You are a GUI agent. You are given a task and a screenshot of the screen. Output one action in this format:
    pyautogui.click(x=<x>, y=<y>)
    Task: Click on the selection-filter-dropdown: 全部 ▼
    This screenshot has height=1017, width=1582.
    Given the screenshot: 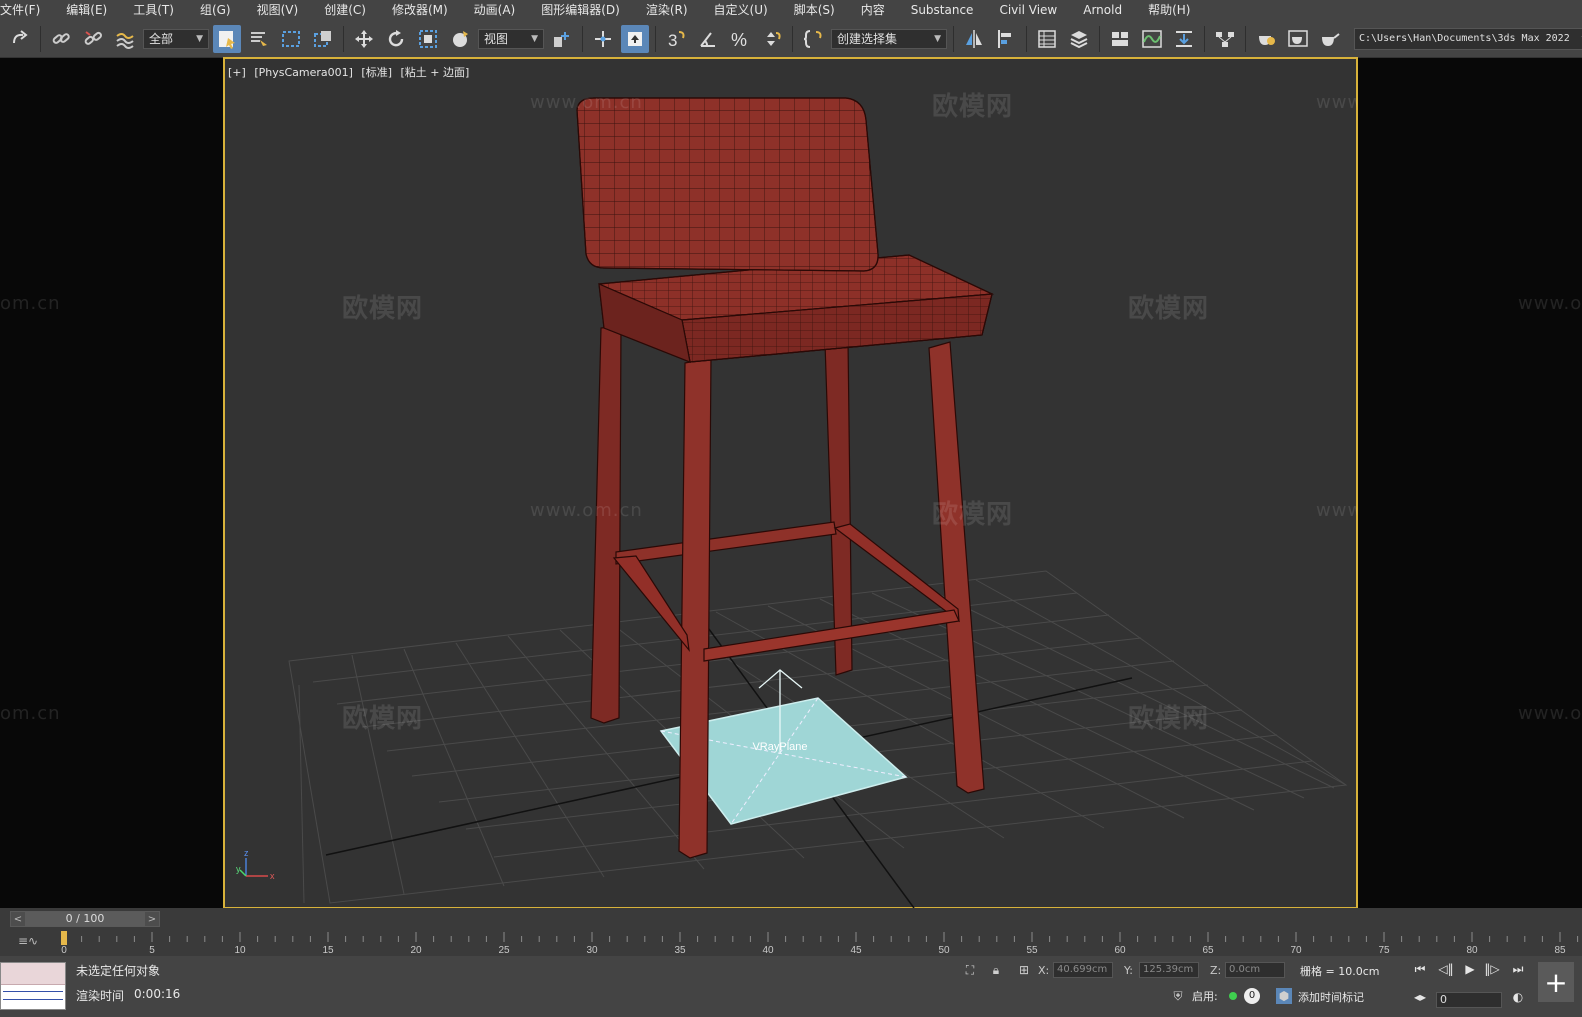 What is the action you would take?
    pyautogui.click(x=176, y=38)
    